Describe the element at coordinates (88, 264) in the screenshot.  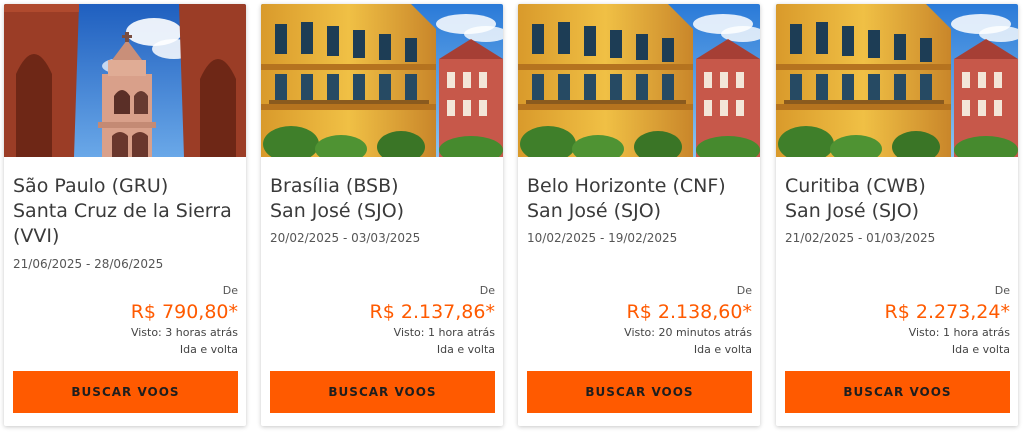
I see `travel-dates: 21/06/2025 - 28/06/2025` at that location.